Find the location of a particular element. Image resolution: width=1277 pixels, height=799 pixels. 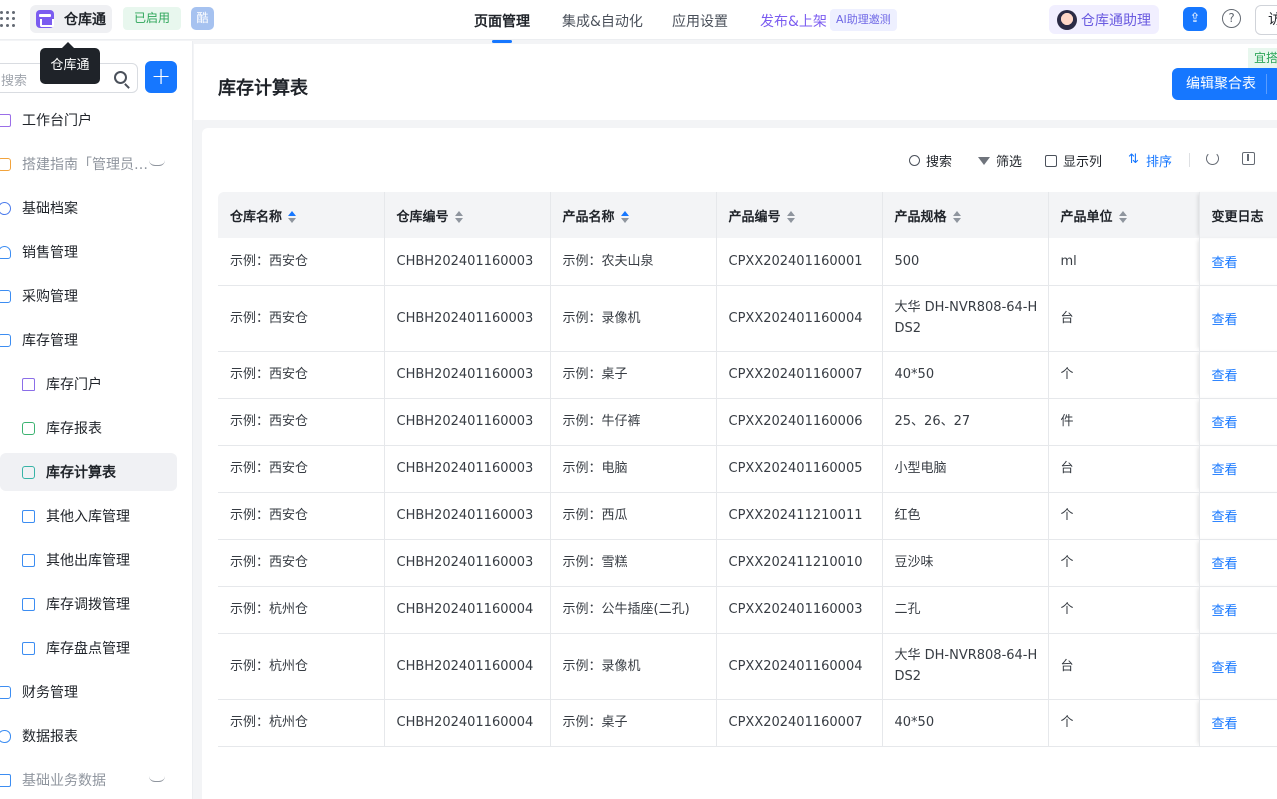

sidebar-item-portal: 工作台门户 is located at coordinates (88, 120).